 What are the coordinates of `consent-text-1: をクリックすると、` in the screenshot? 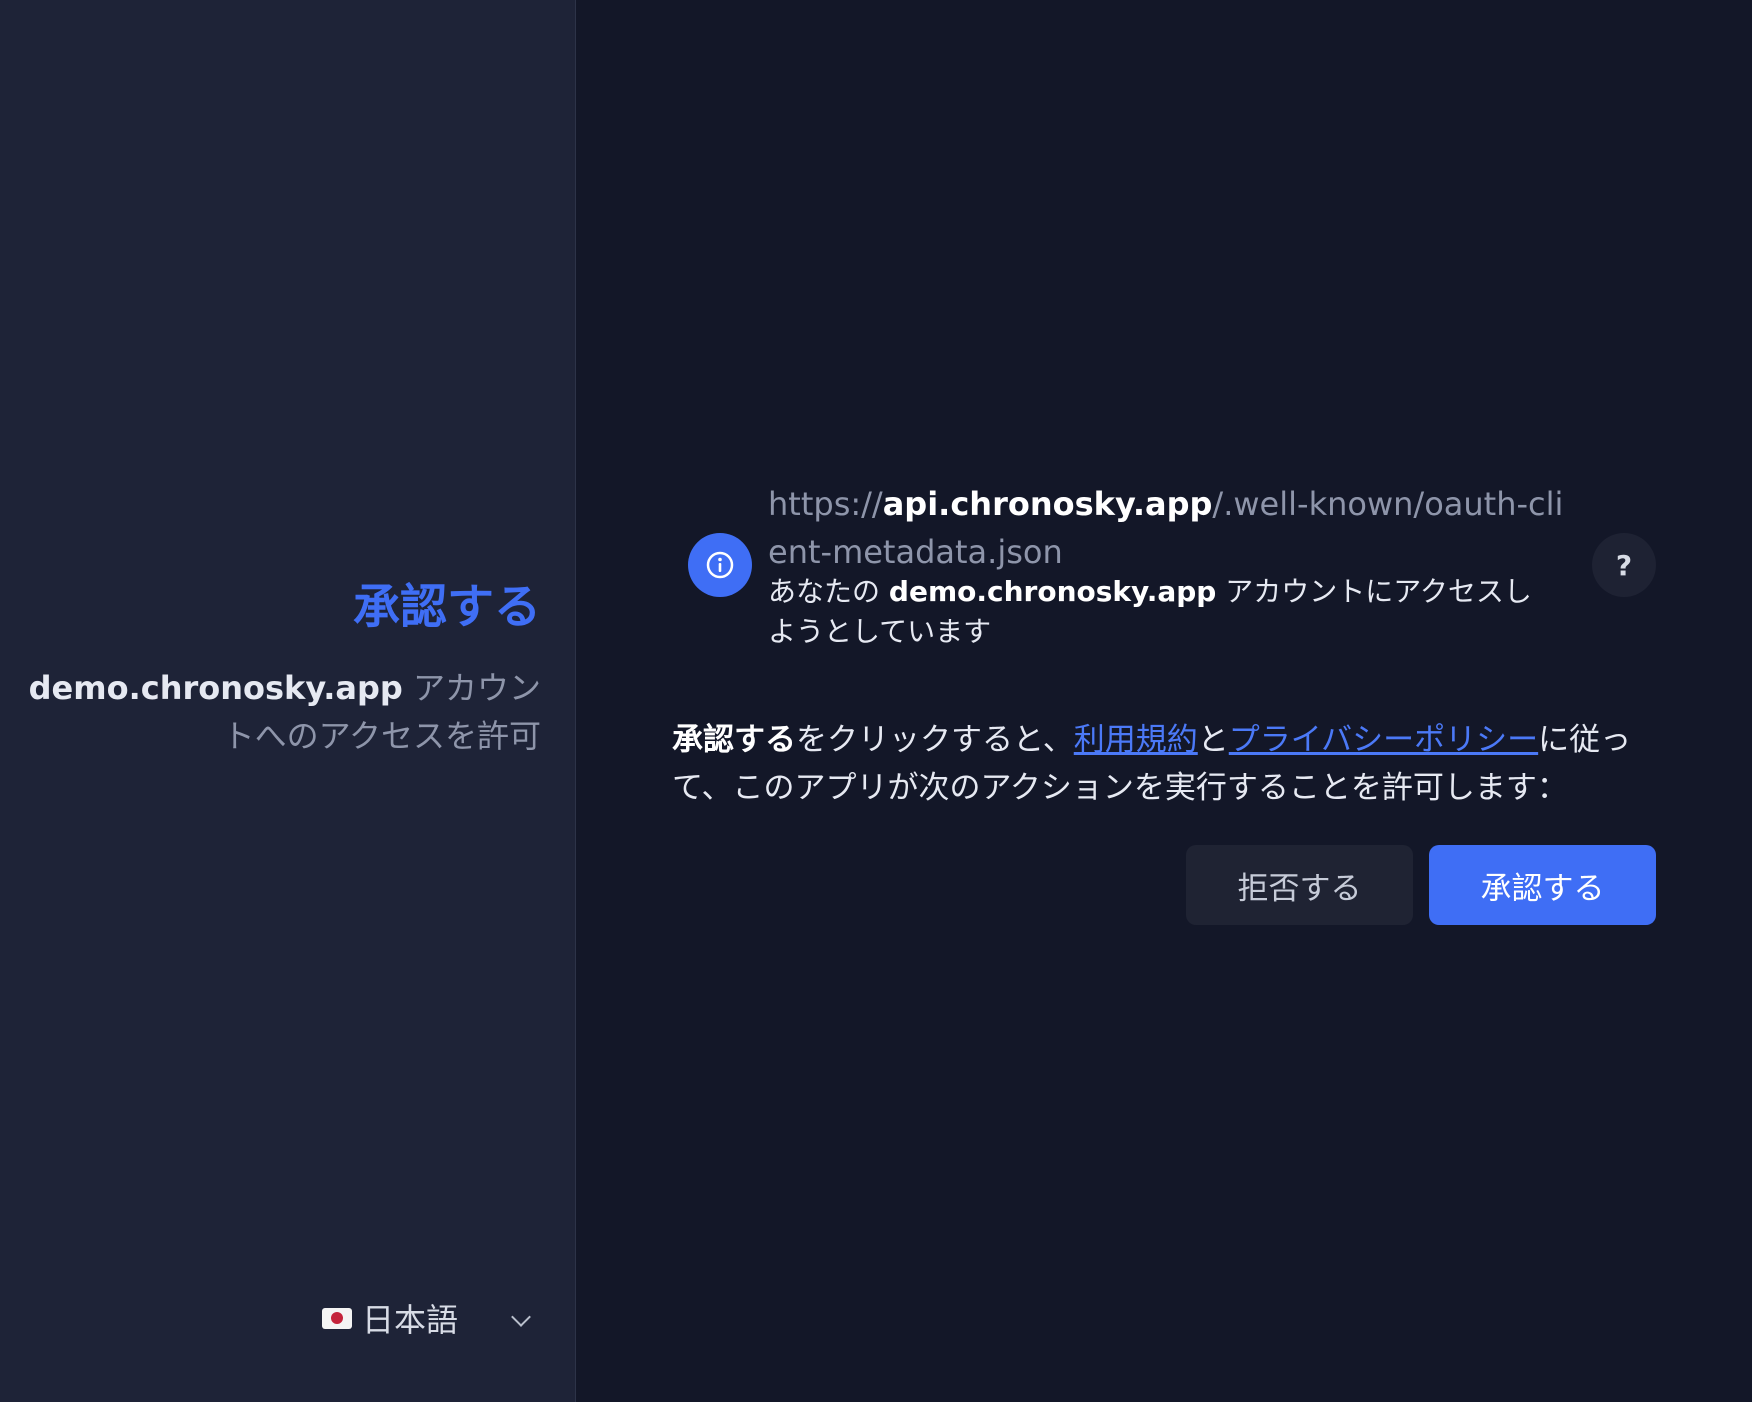 It's located at (935, 740).